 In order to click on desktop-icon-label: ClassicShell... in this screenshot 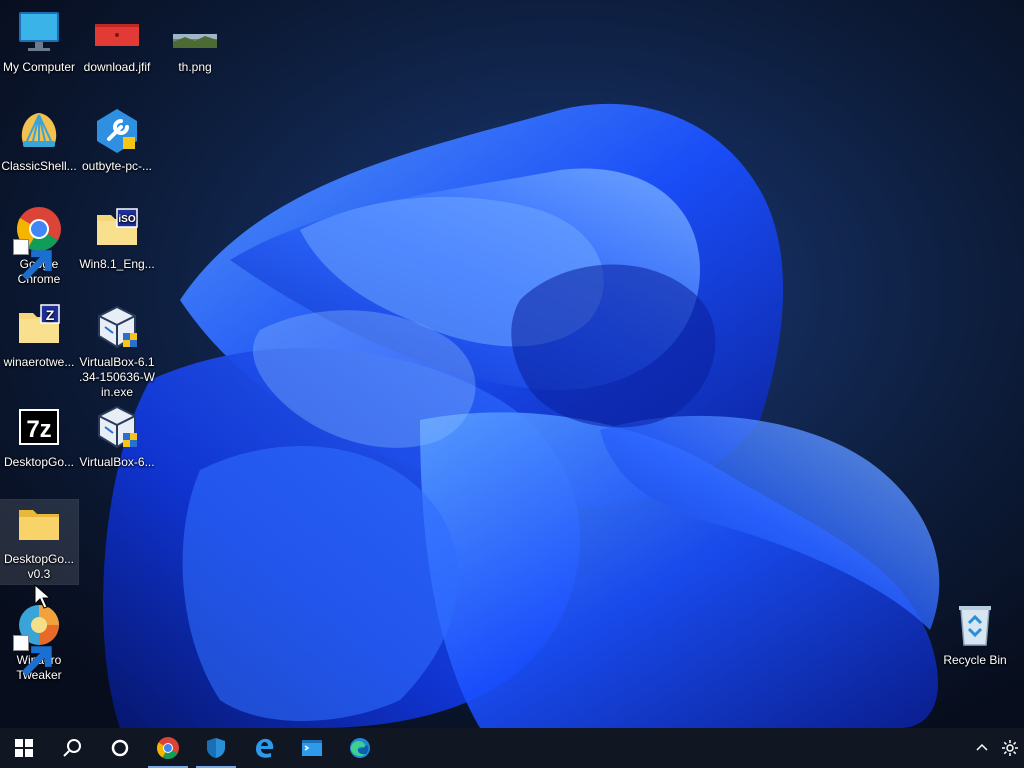, I will do `click(39, 166)`.